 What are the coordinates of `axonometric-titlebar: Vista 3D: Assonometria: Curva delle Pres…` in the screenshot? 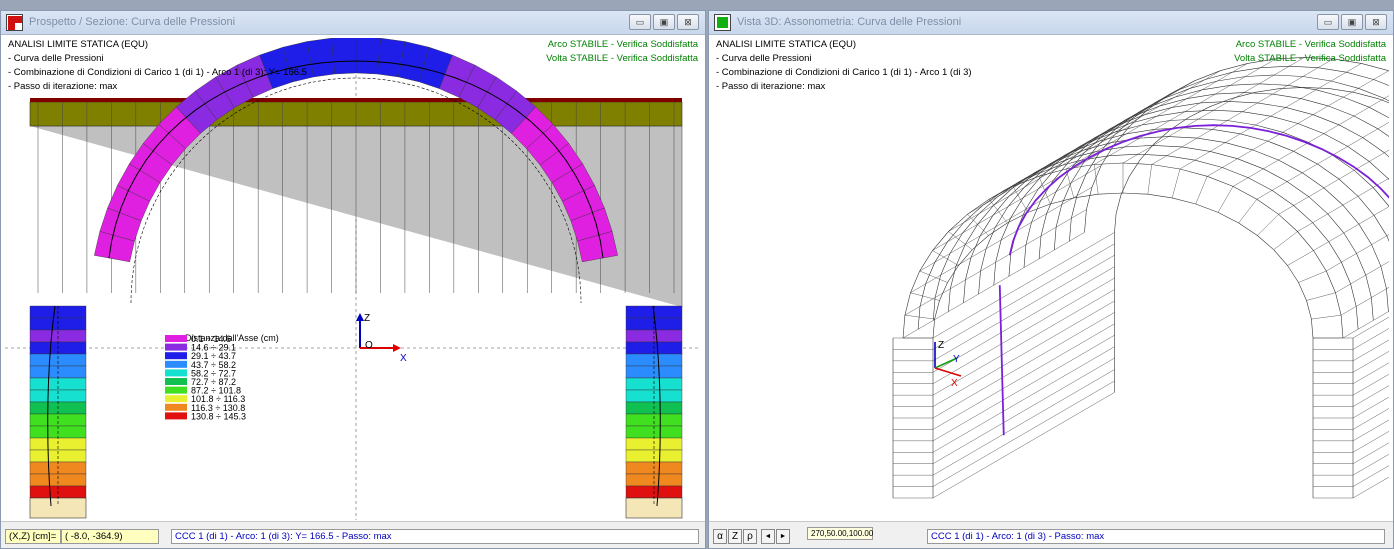 It's located at (1051, 23).